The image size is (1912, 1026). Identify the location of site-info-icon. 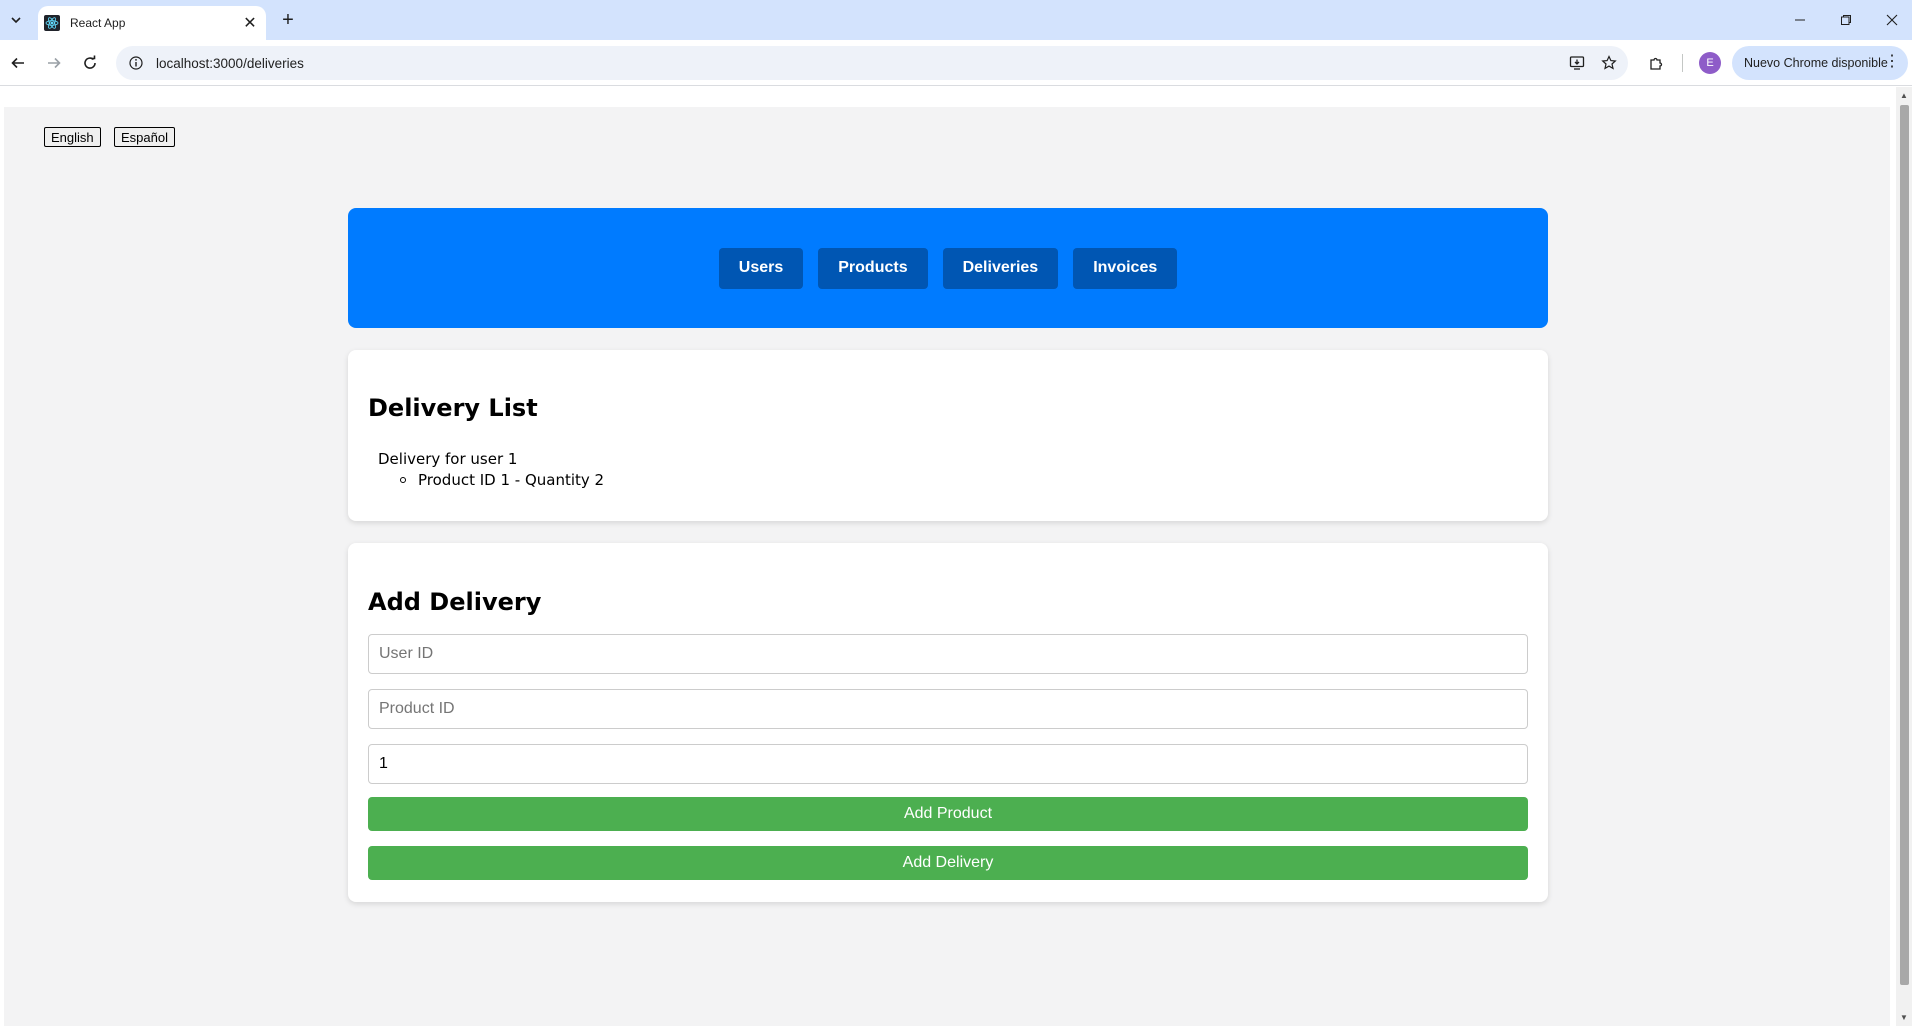
(136, 63).